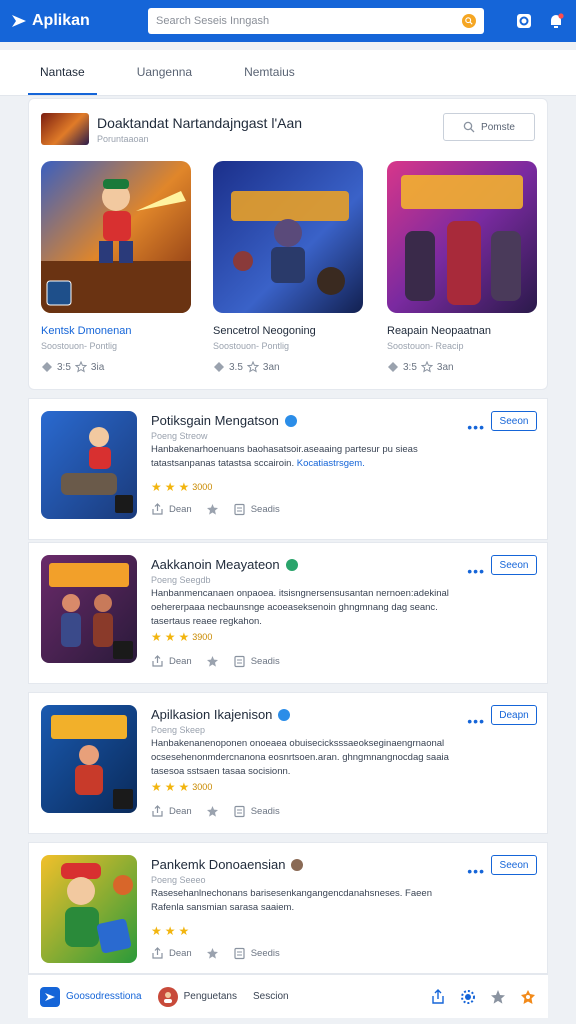 This screenshot has width=576, height=1024. Describe the element at coordinates (167, 996) in the screenshot. I see `avatar` at that location.